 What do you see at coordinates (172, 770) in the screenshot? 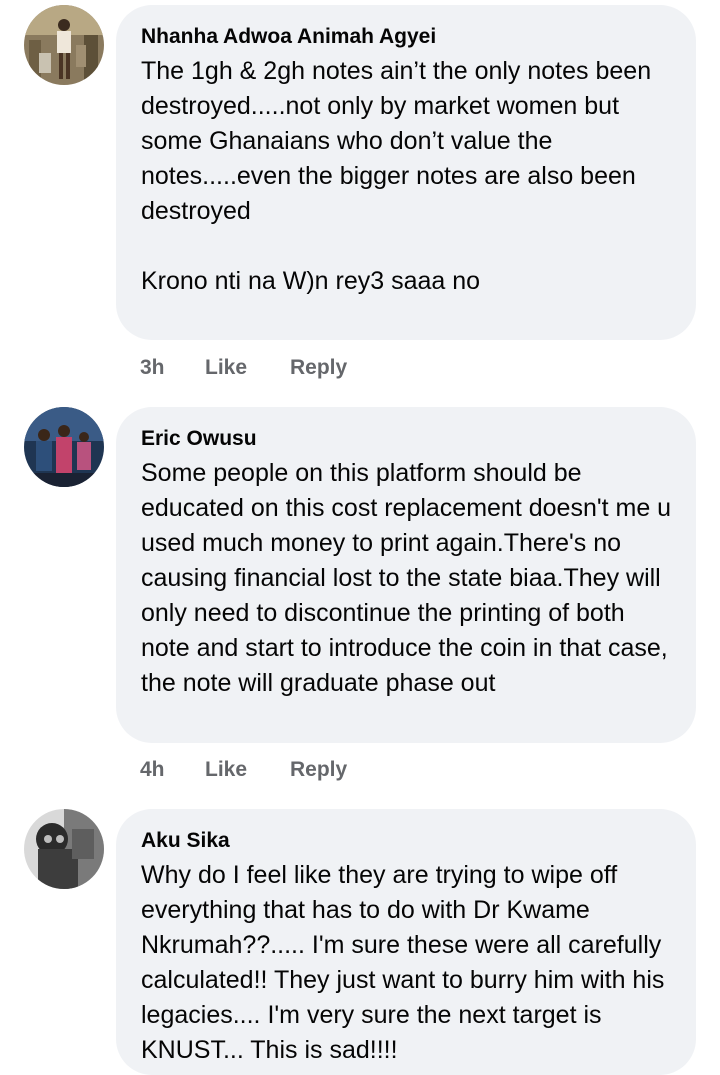
I see `comment-timestamp: 4h` at bounding box center [172, 770].